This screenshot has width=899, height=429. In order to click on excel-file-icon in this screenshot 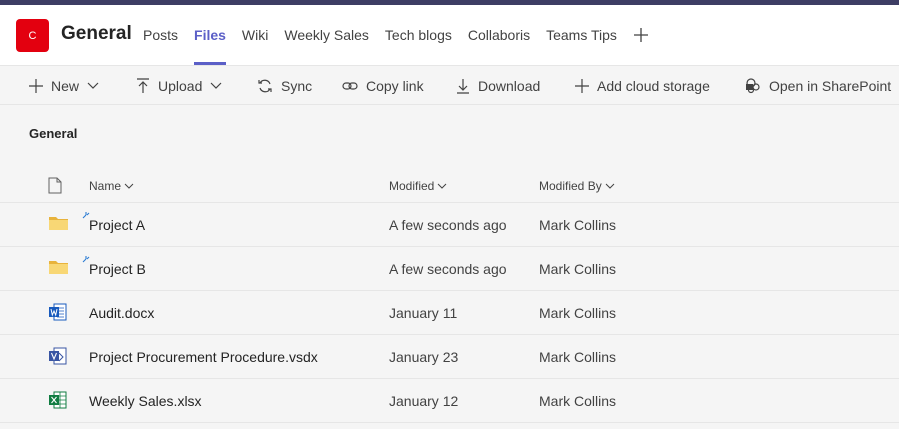, I will do `click(58, 400)`.